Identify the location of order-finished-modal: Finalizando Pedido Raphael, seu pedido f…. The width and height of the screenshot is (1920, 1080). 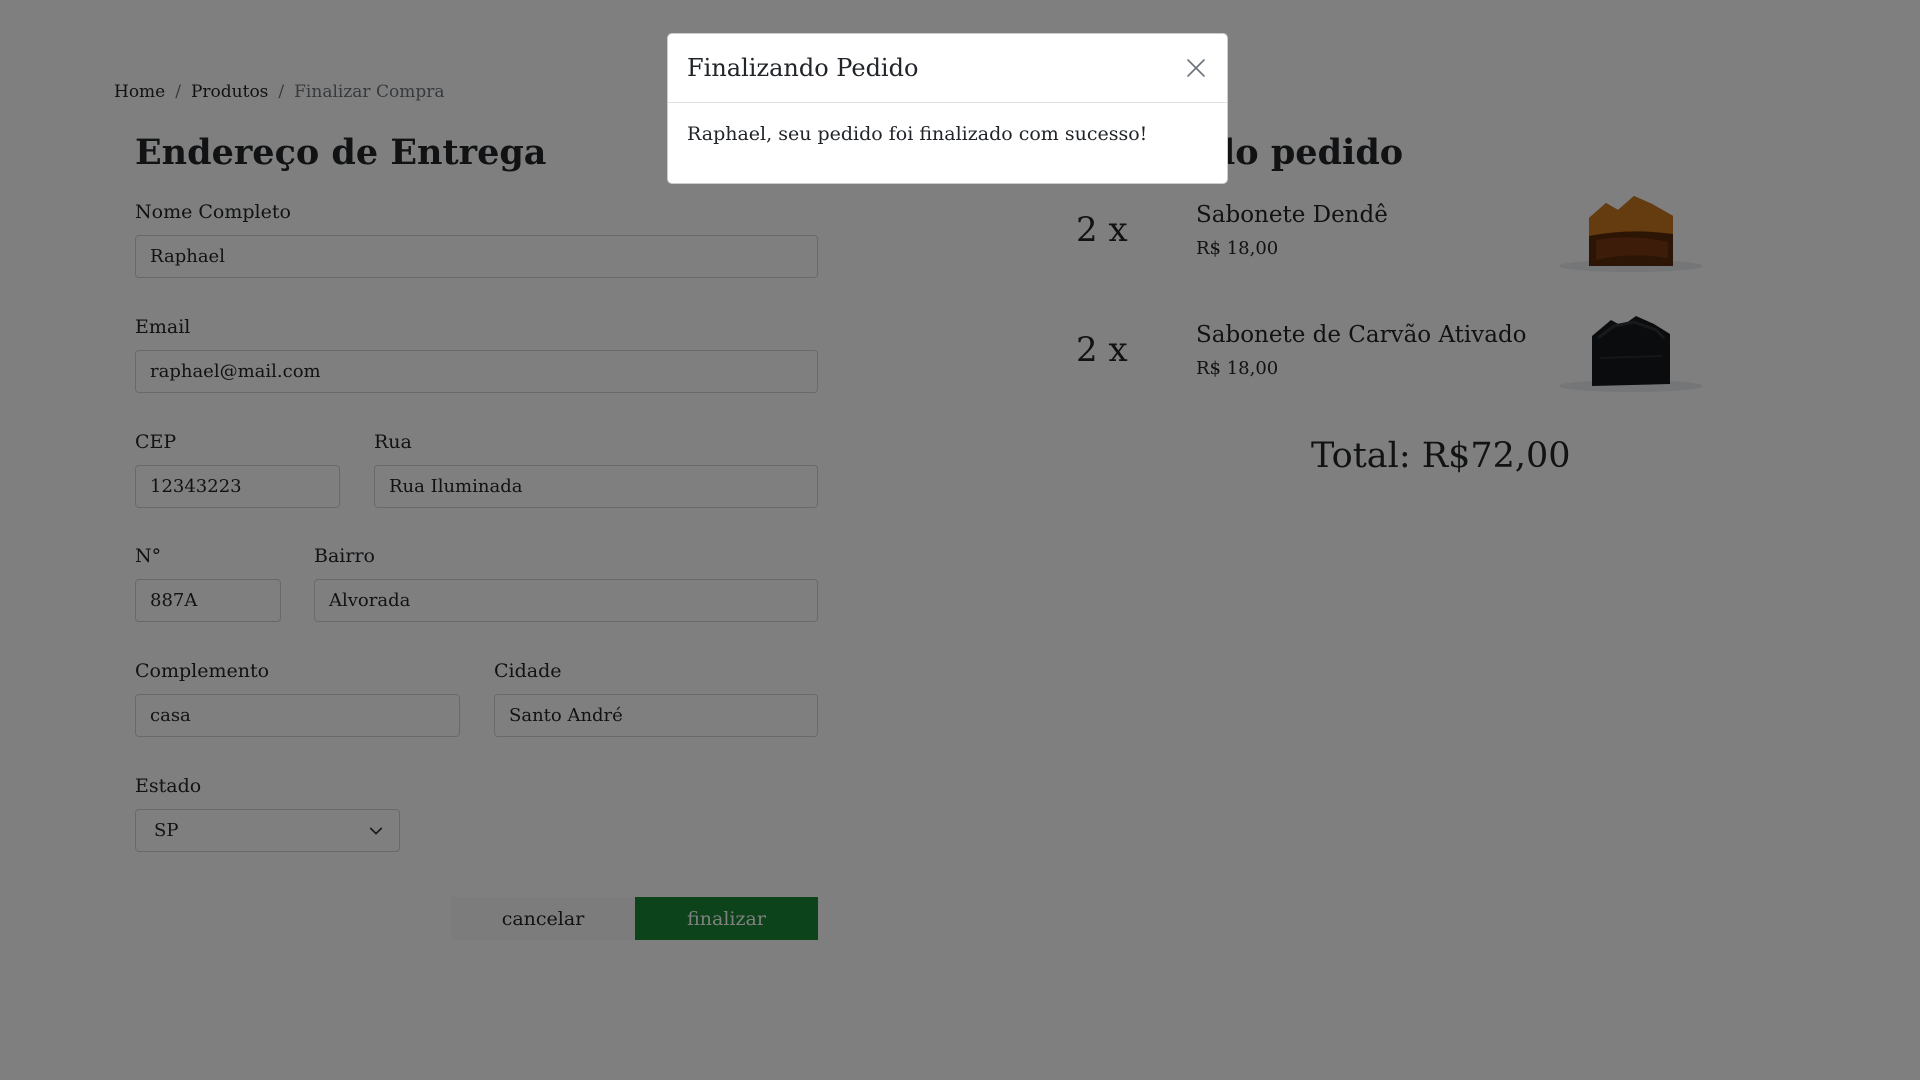
(947, 108).